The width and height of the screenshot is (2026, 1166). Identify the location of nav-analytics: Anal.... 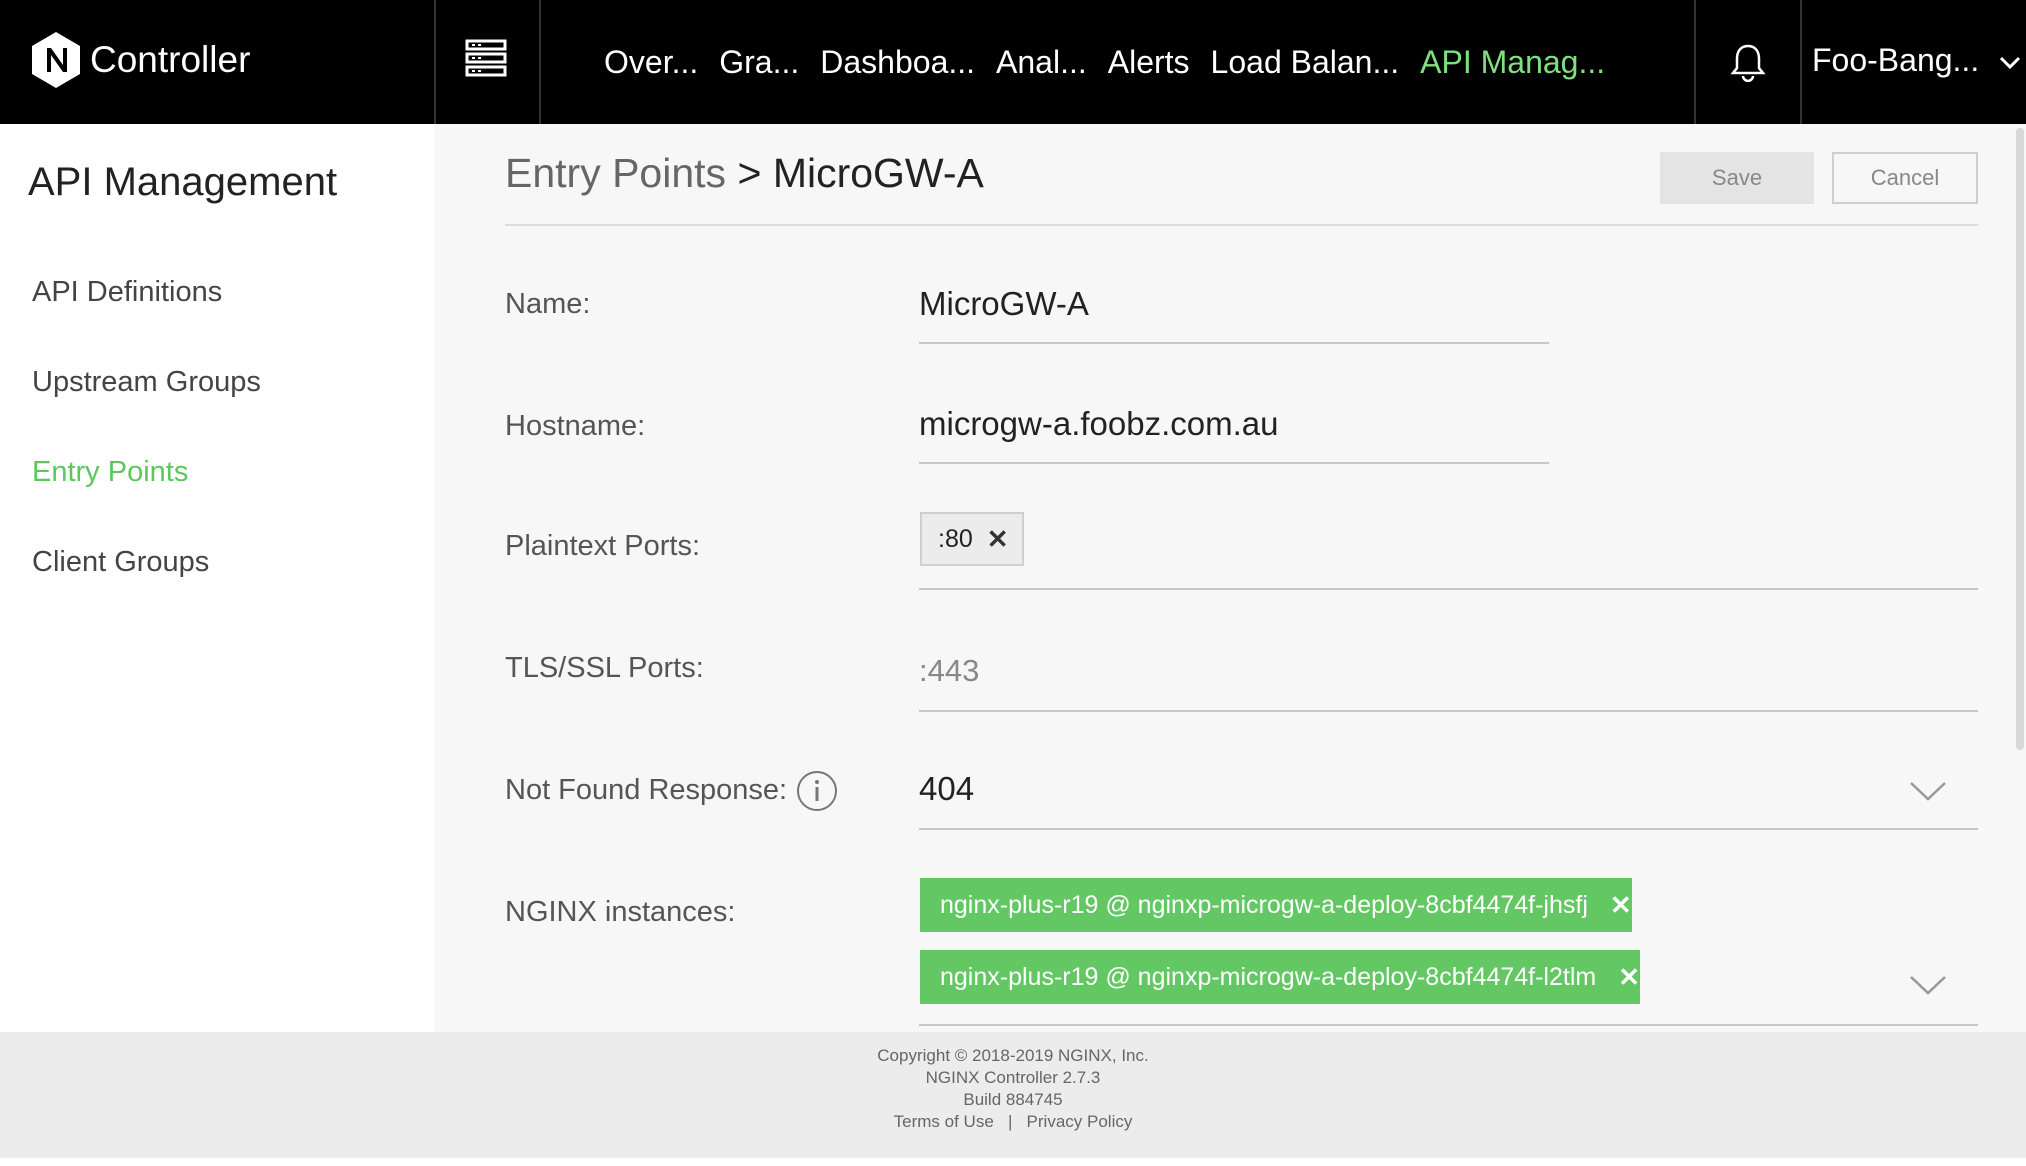
(1041, 62).